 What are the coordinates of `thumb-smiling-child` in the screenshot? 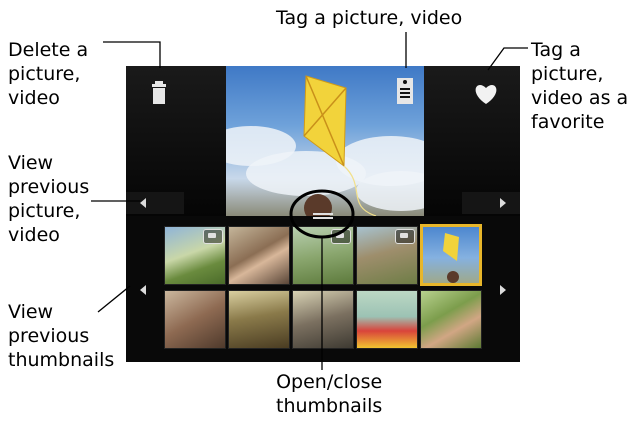 It's located at (451, 319).